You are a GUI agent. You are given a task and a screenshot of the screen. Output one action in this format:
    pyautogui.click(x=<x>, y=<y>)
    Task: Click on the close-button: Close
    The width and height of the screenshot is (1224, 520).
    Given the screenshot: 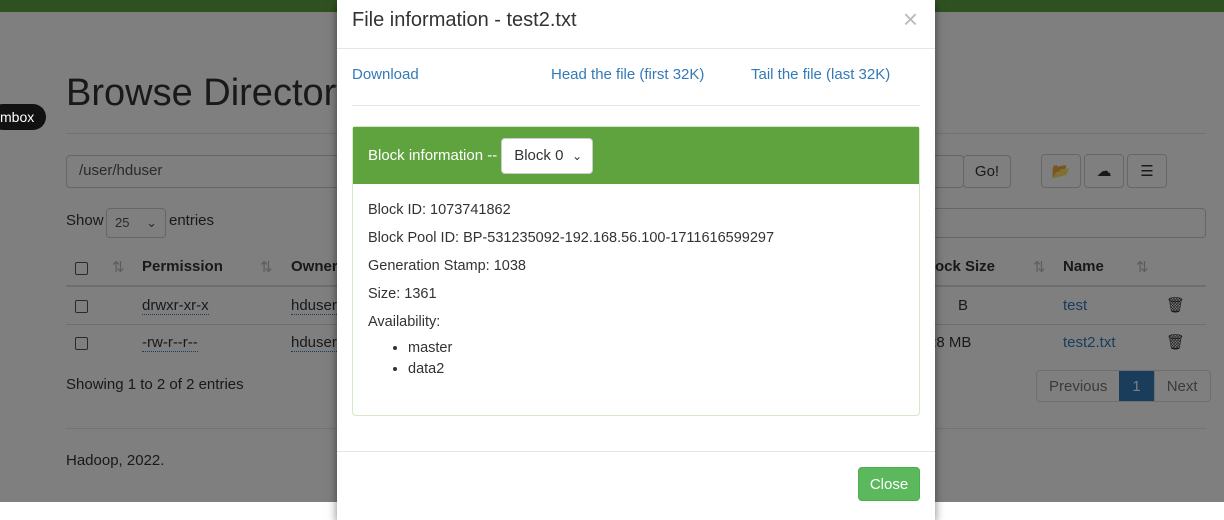 What is the action you would take?
    pyautogui.click(x=889, y=484)
    